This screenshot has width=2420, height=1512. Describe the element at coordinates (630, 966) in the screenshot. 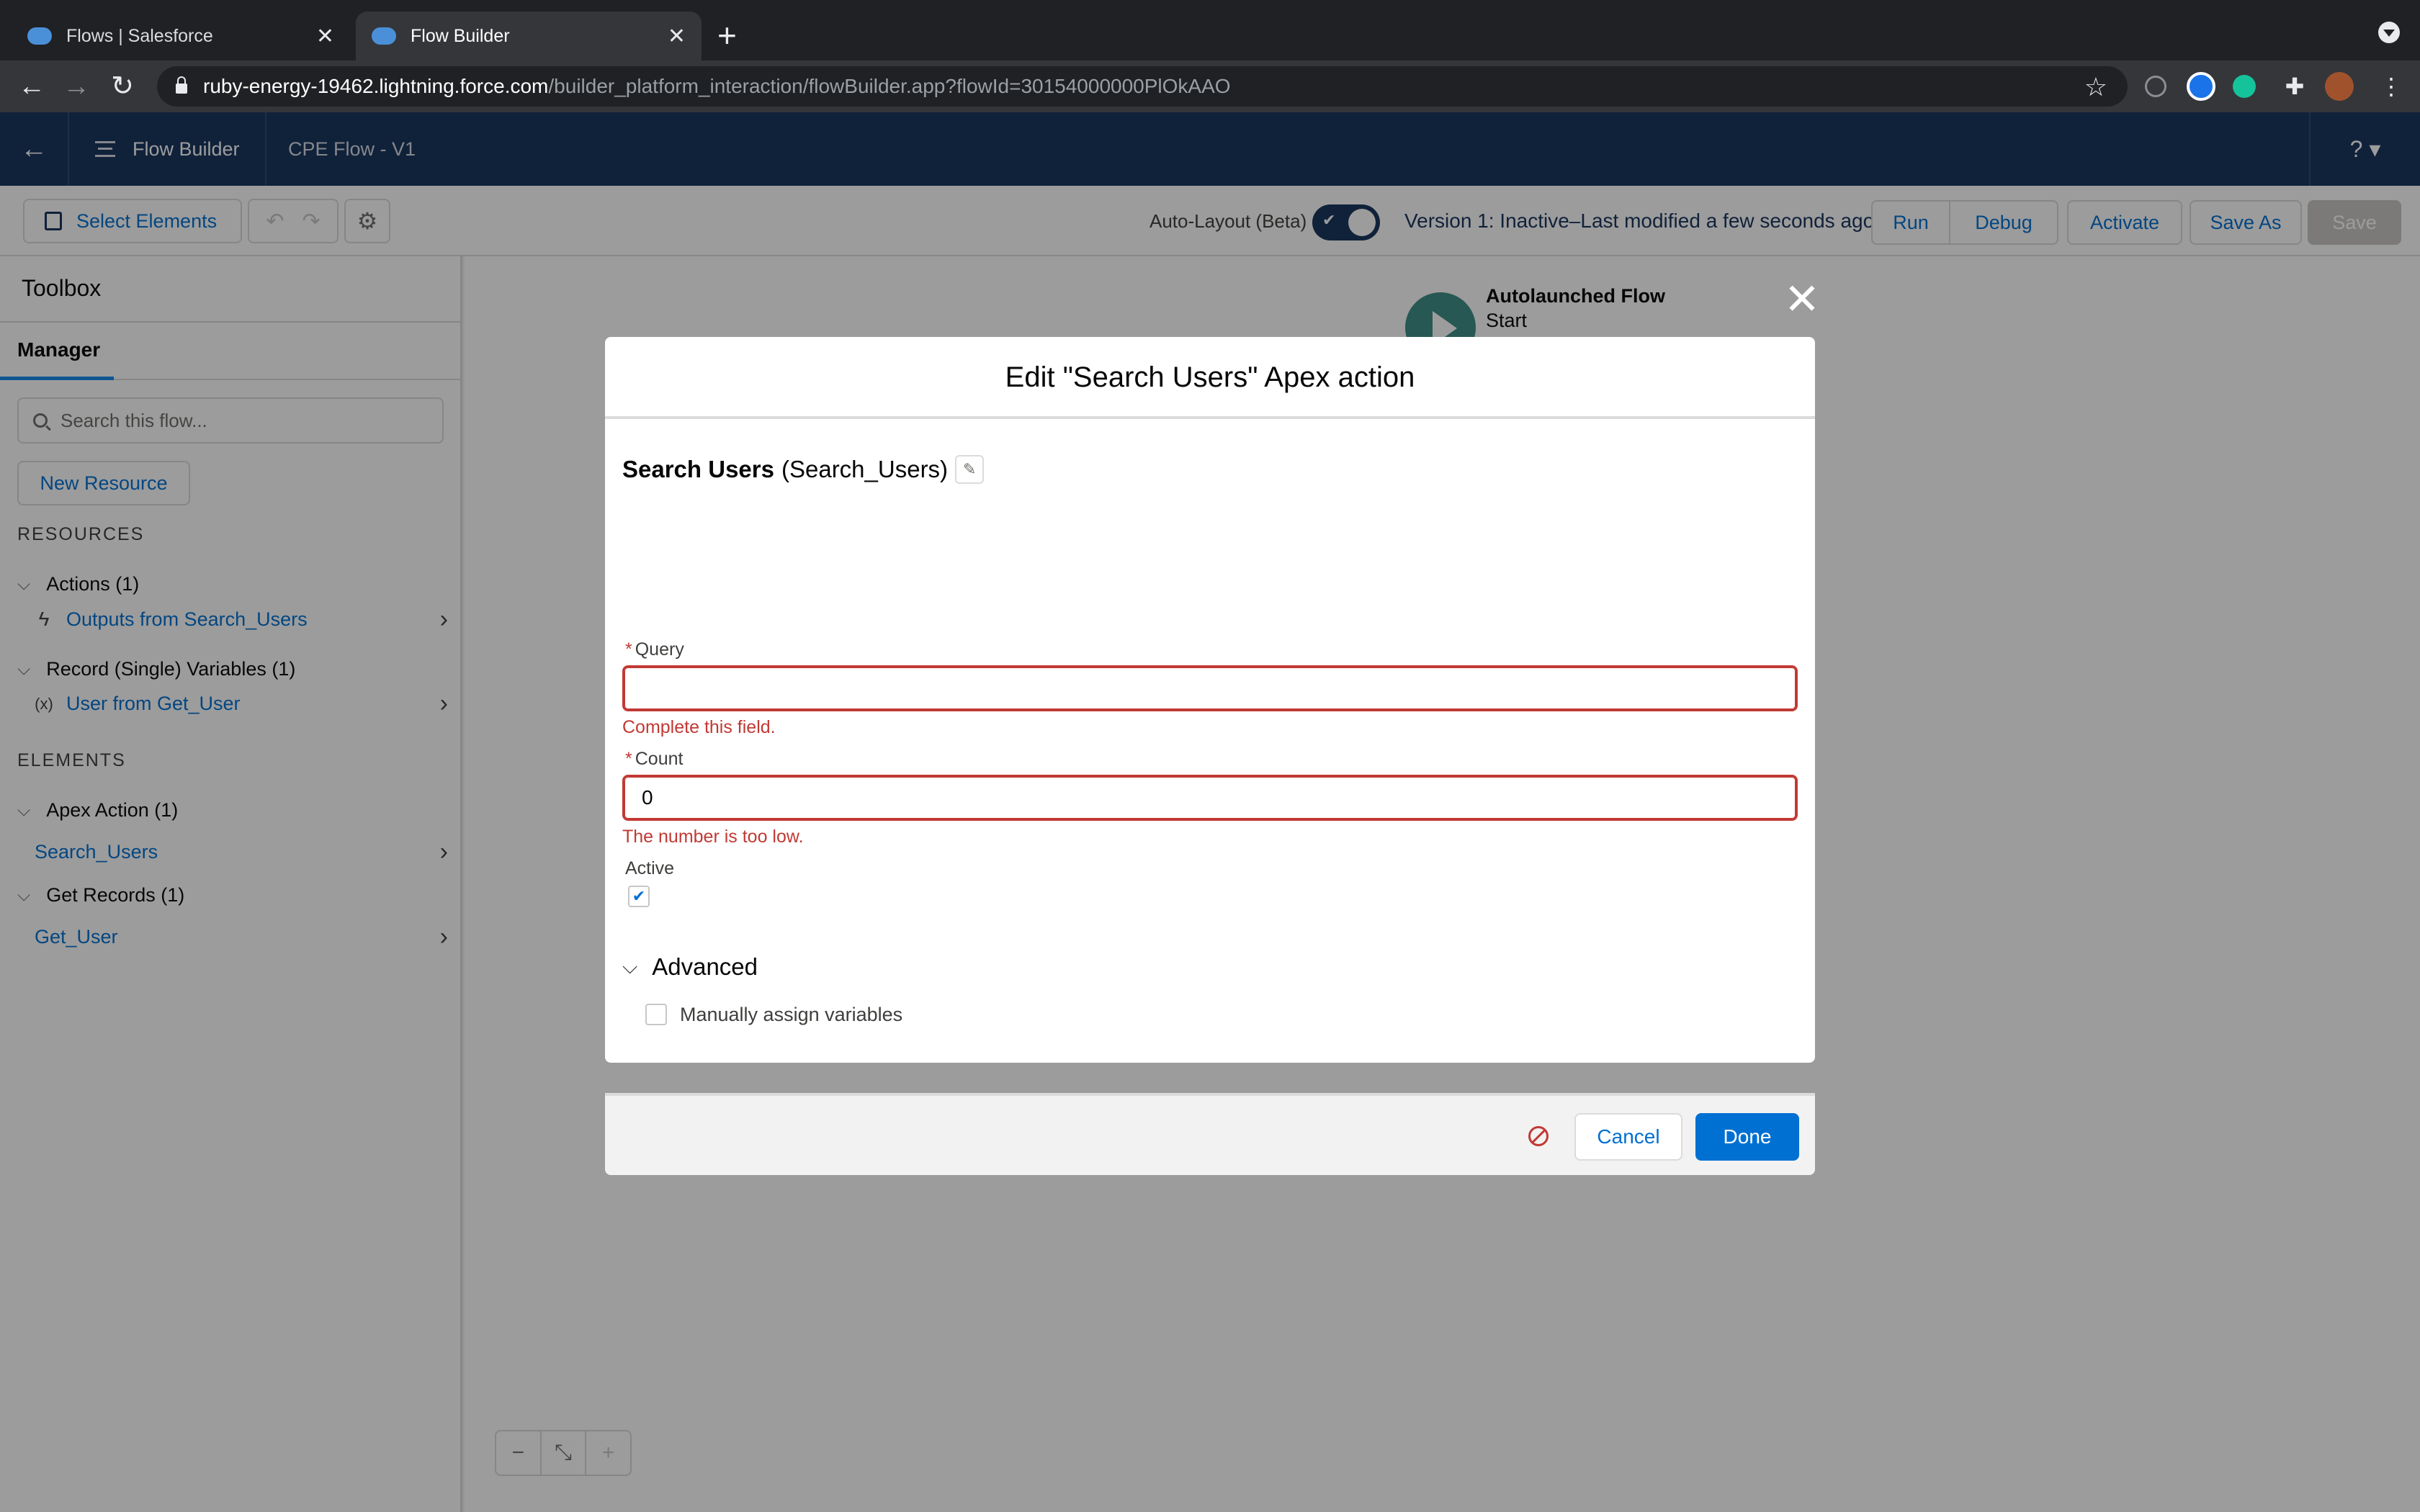

I see `chevron-down-icon: ⌵` at that location.